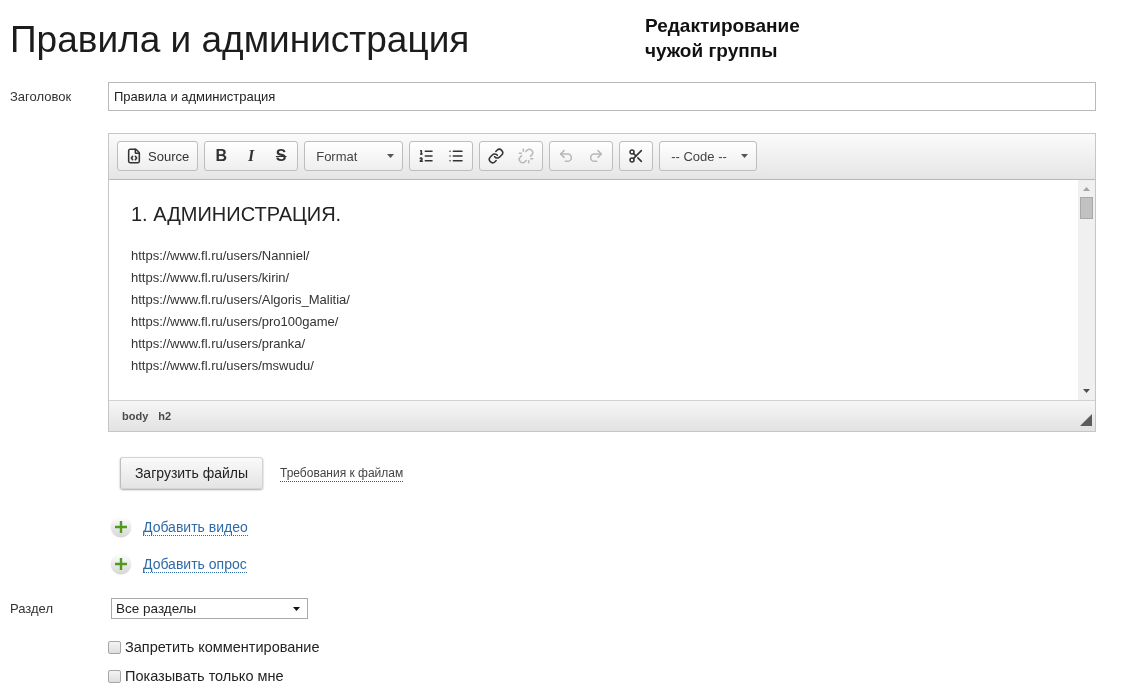 This screenshot has width=1129, height=693. Describe the element at coordinates (221, 156) in the screenshot. I see `bold-button: B` at that location.